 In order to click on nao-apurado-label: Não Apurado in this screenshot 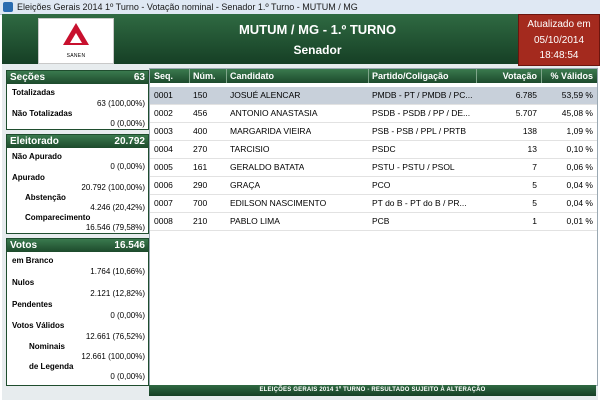, I will do `click(37, 156)`.